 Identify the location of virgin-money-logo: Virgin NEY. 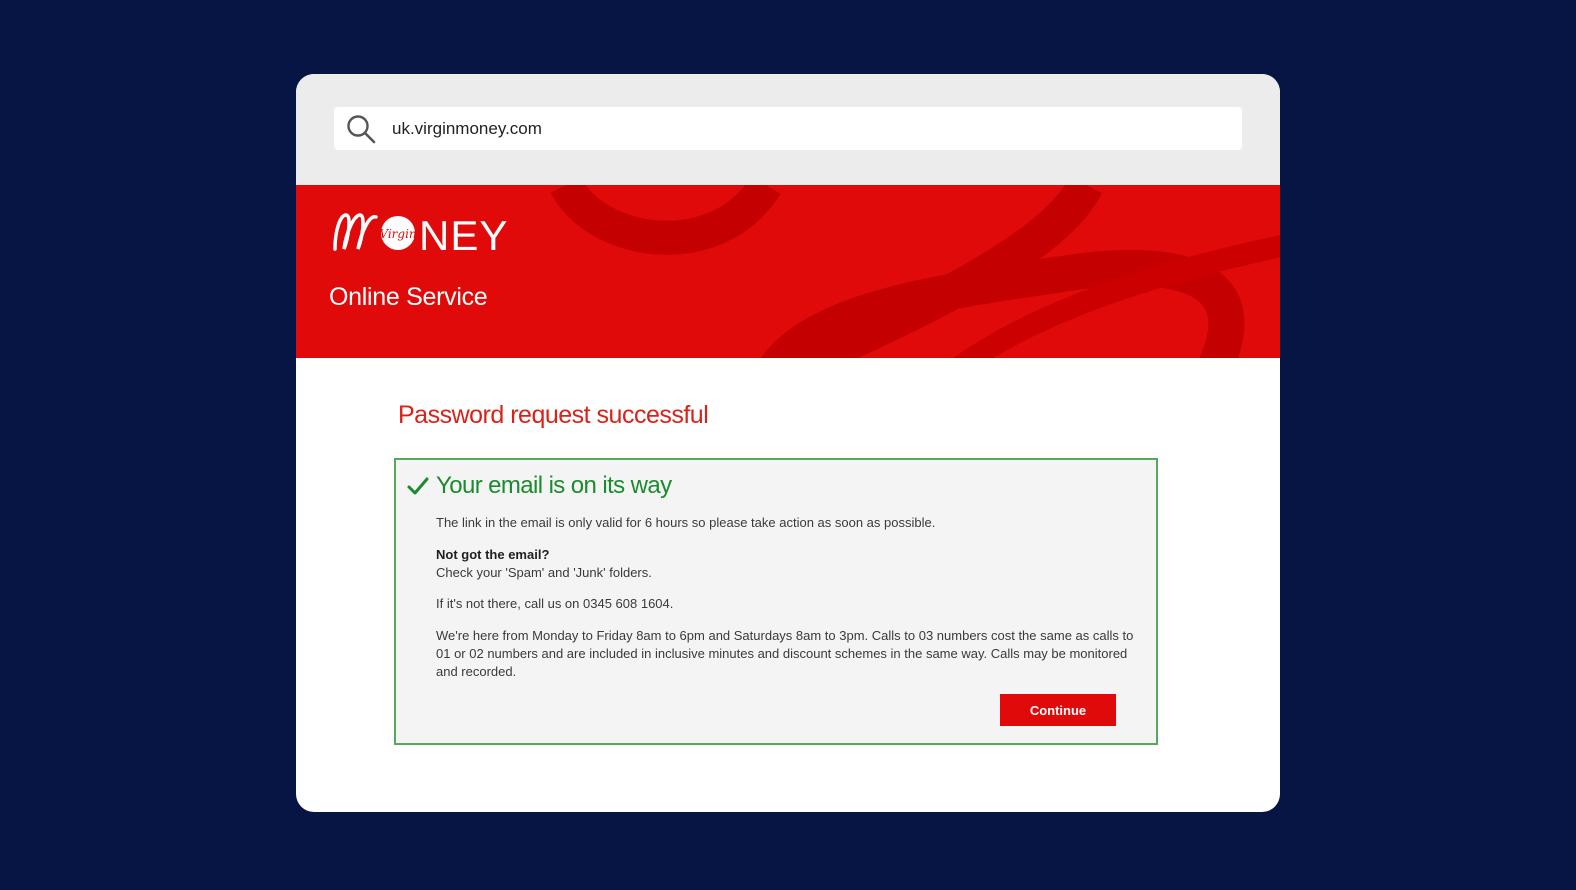
(420, 234).